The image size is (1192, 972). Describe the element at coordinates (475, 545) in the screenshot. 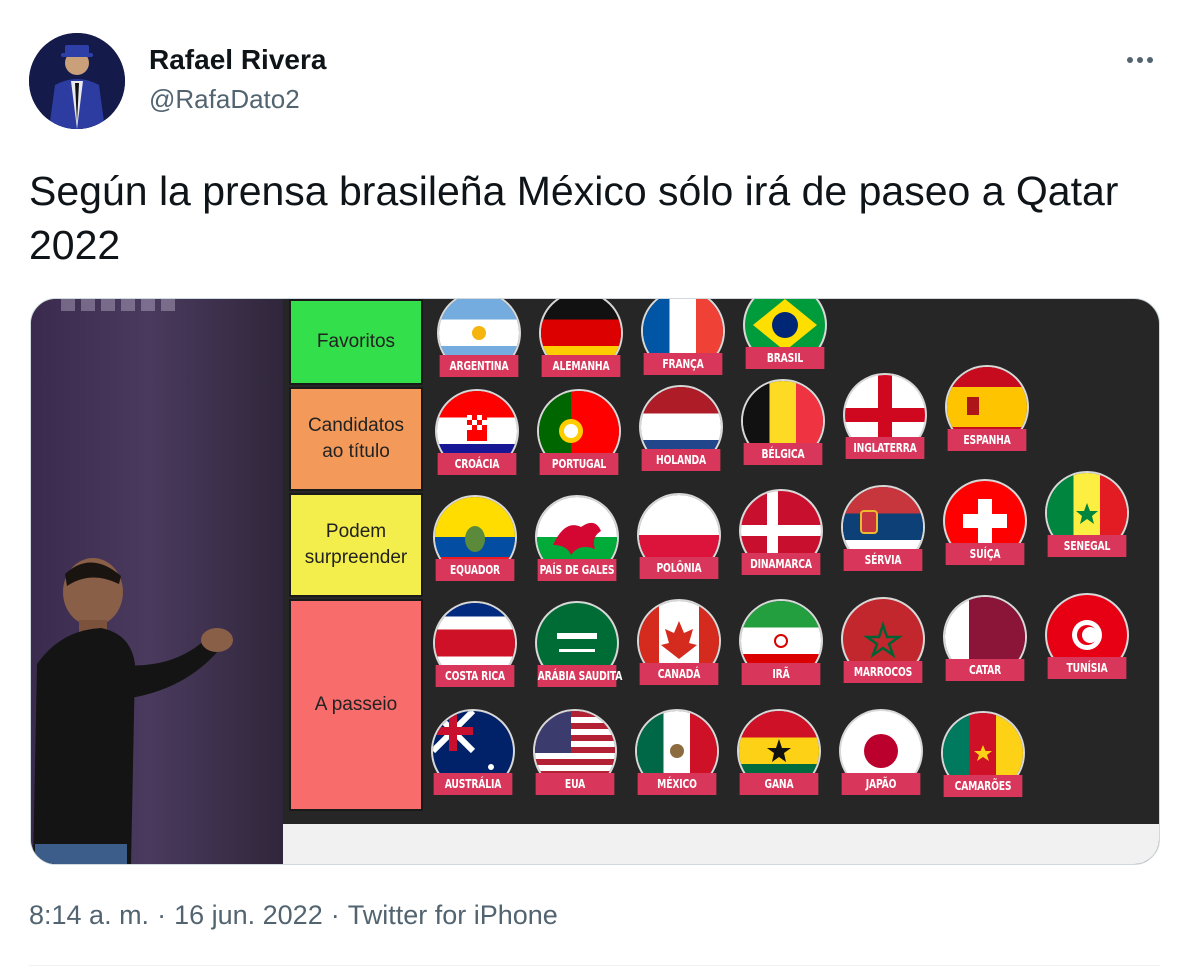

I see `flag-equador: EQUADOR` at that location.